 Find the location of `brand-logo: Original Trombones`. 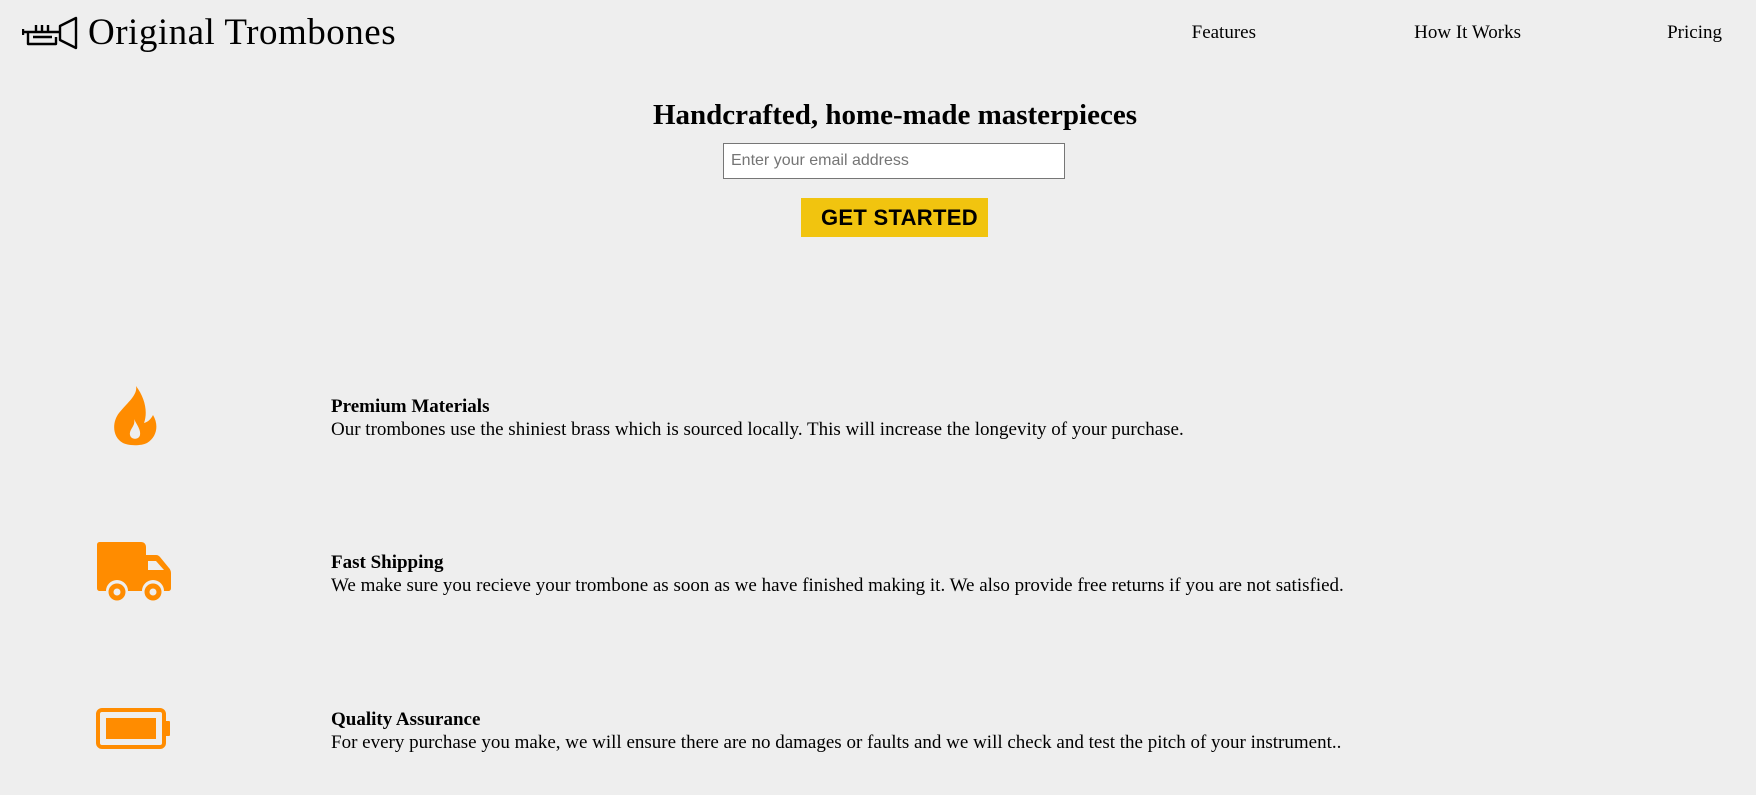

brand-logo: Original Trombones is located at coordinates (209, 32).